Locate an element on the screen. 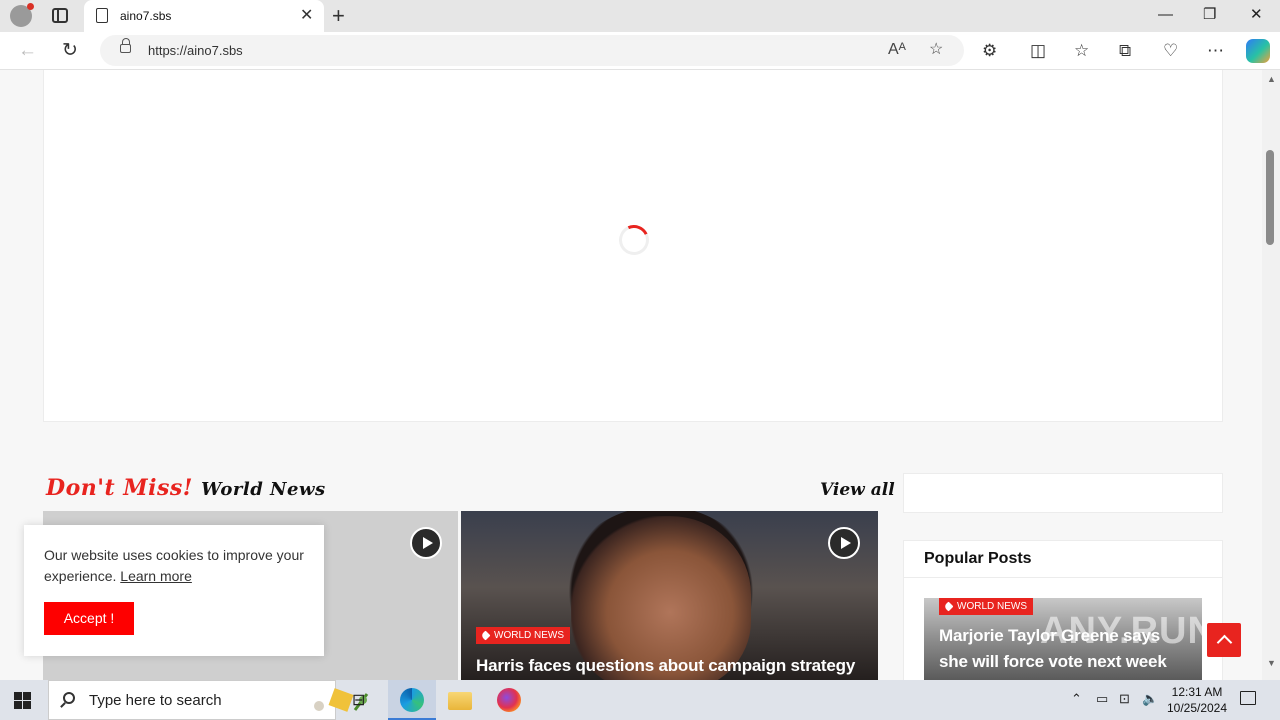  watermark-logo: ANY.RUN is located at coordinates (1128, 631).